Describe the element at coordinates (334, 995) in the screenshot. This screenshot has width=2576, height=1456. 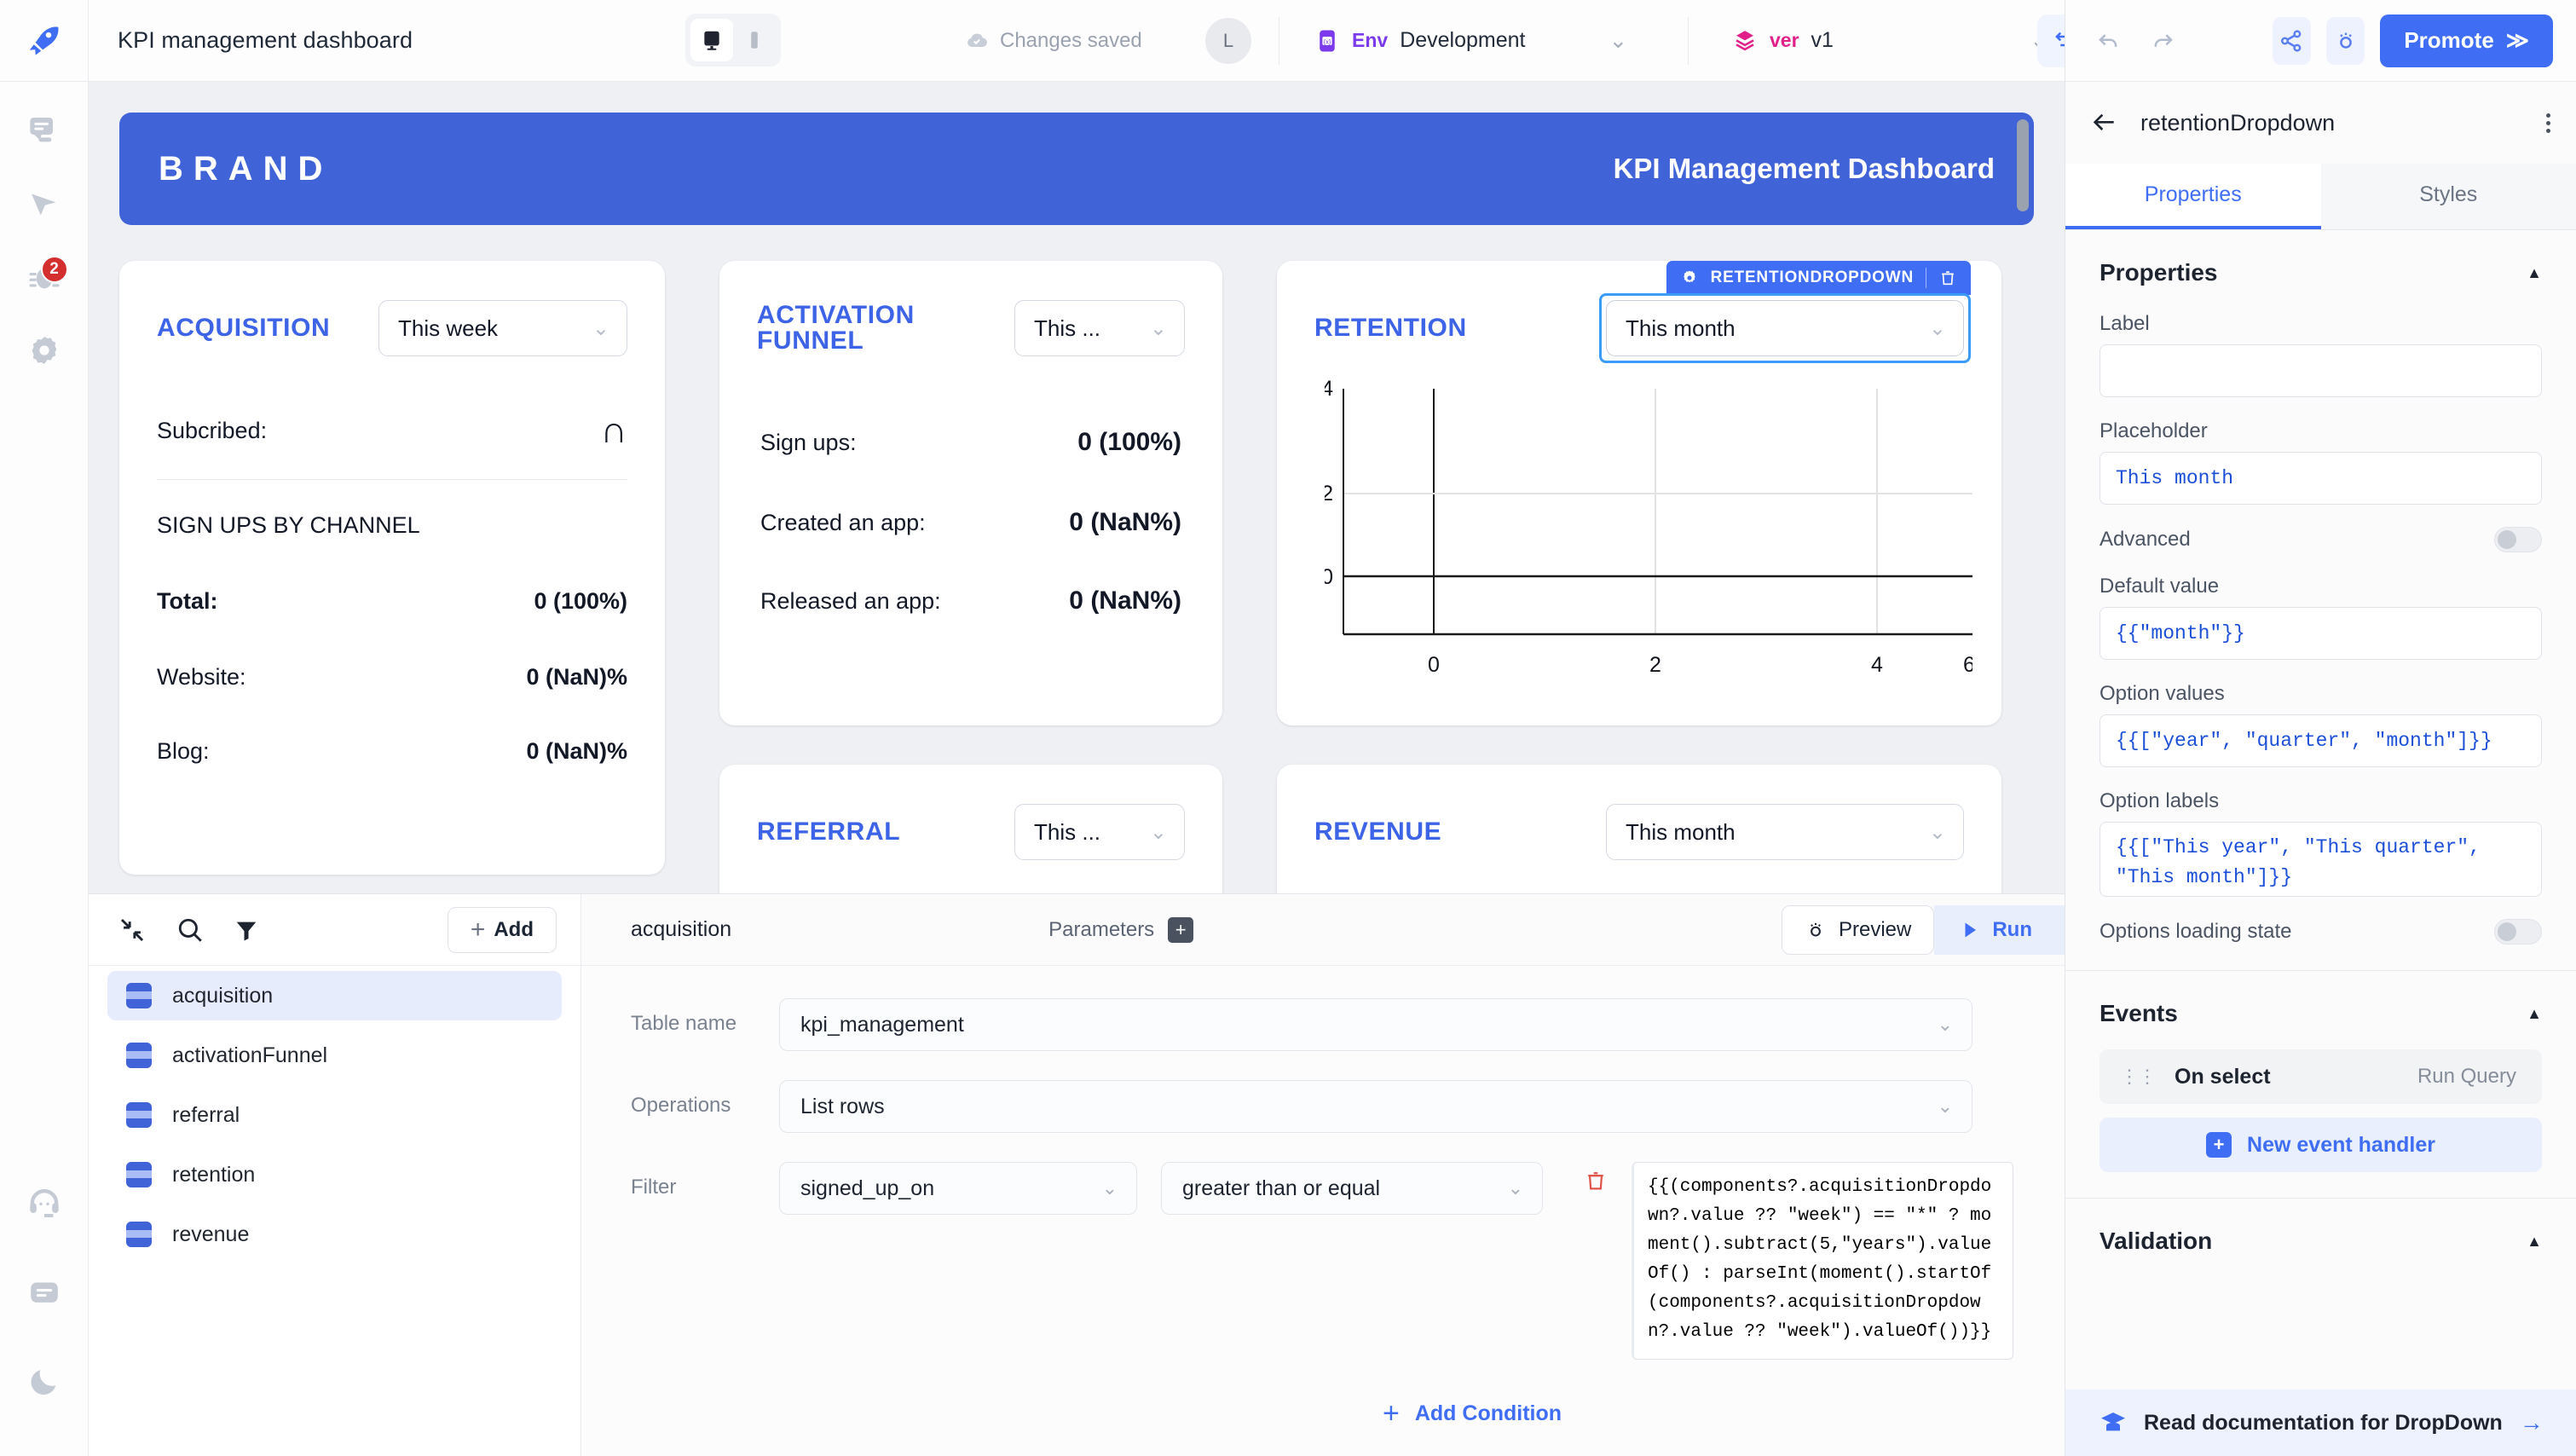
I see `query-item-acquisition: acquisition` at that location.